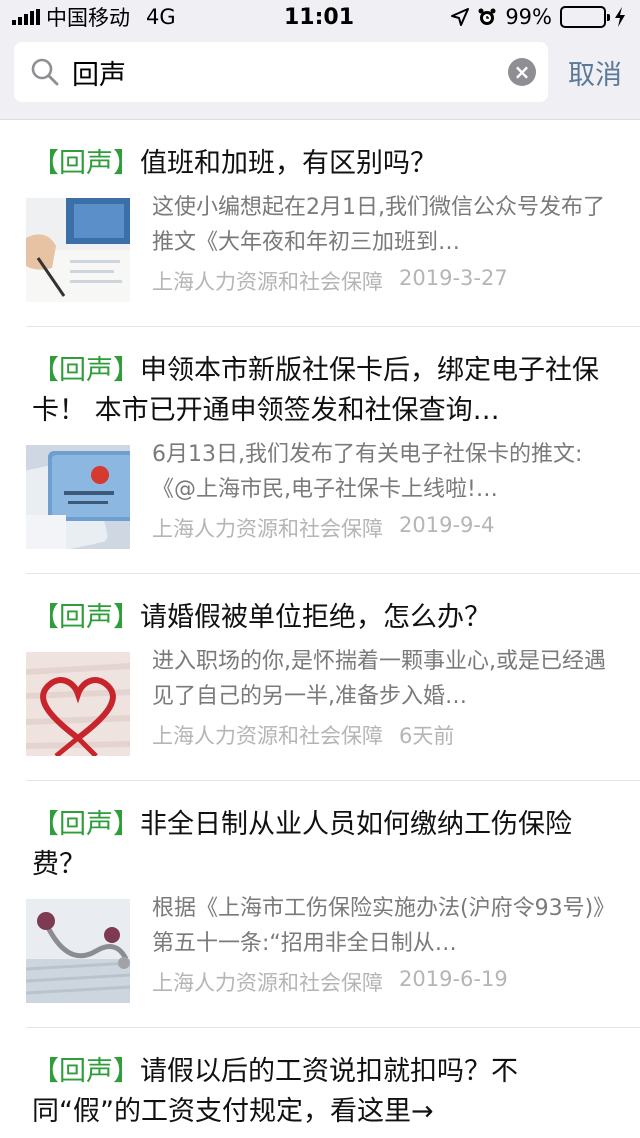 The width and height of the screenshot is (640, 1138). Describe the element at coordinates (26, 17) in the screenshot. I see `signal-icon` at that location.